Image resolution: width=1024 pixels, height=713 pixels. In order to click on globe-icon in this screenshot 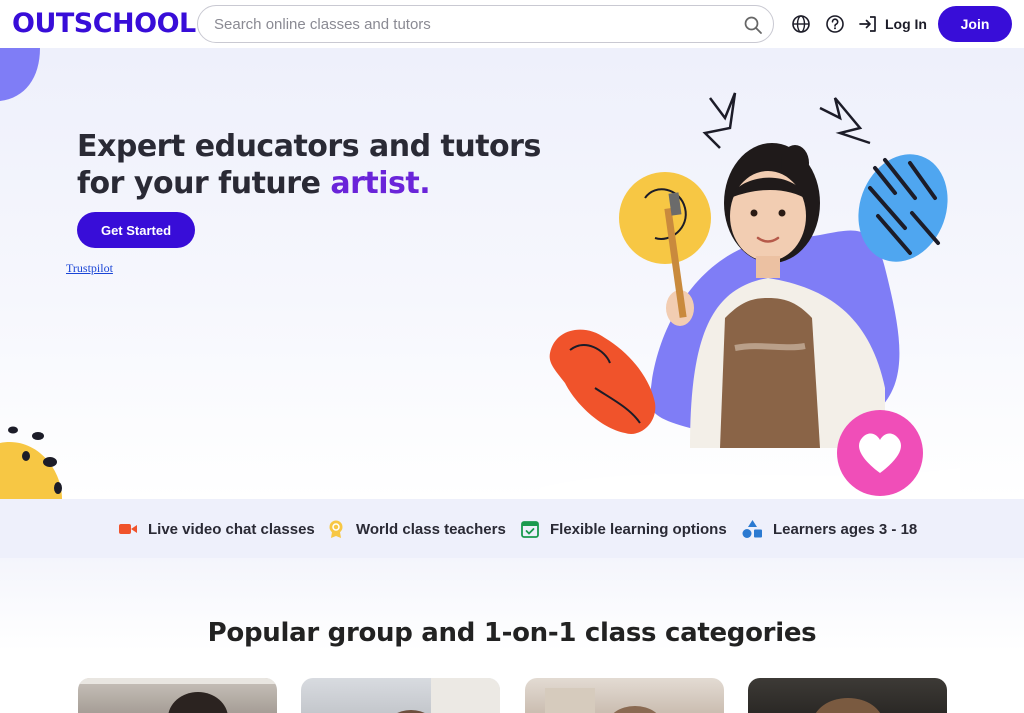, I will do `click(801, 24)`.